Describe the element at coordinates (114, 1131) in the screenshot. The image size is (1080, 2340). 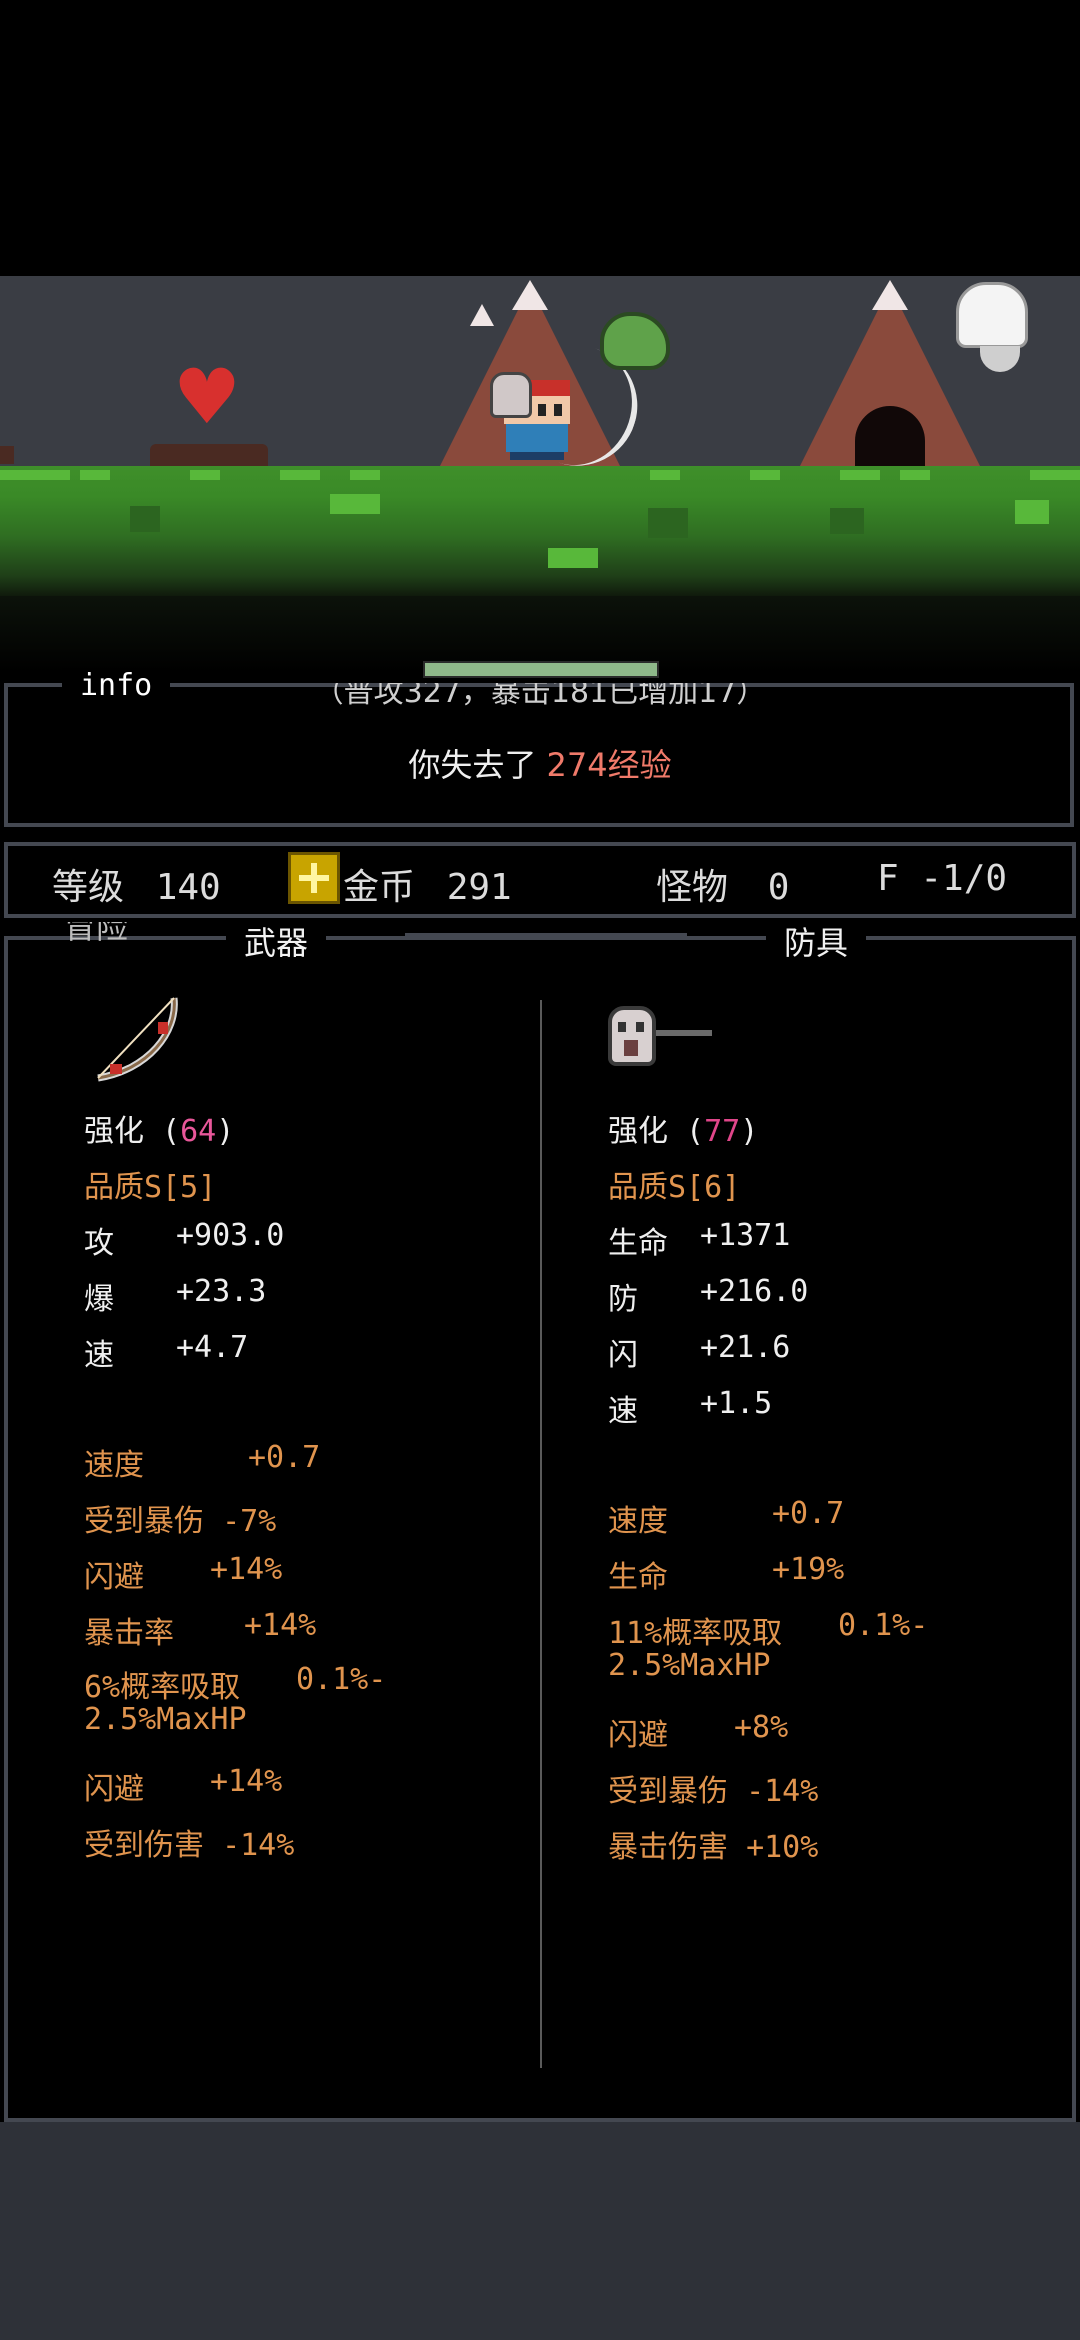
I see `weapon-enhance-label: 强化` at that location.